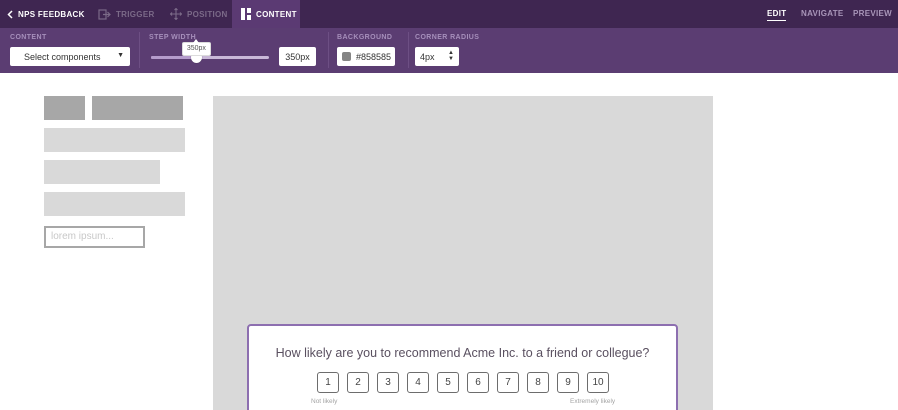 The image size is (898, 410). I want to click on components-select-value: Select components, so click(62, 56).